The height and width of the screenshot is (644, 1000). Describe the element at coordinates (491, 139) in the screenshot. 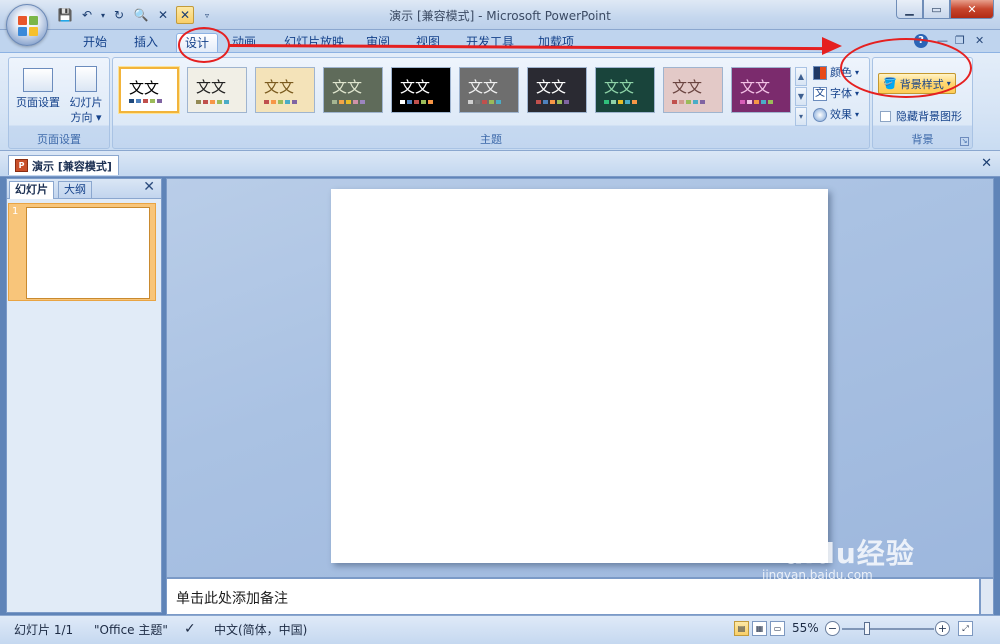

I see `themes-group-label: 主题` at that location.